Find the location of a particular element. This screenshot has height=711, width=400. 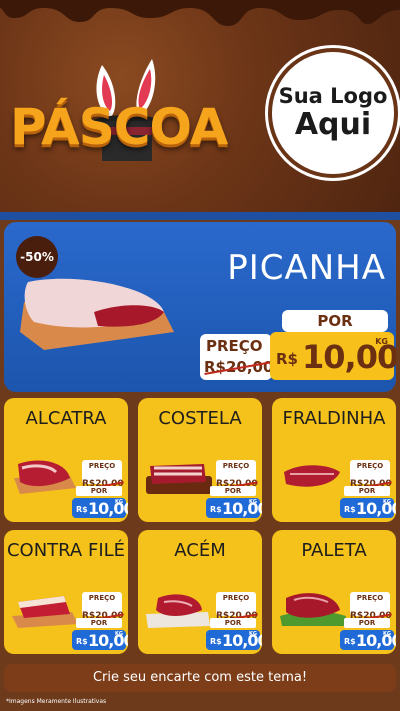

product-name: COSTELA is located at coordinates (200, 418).